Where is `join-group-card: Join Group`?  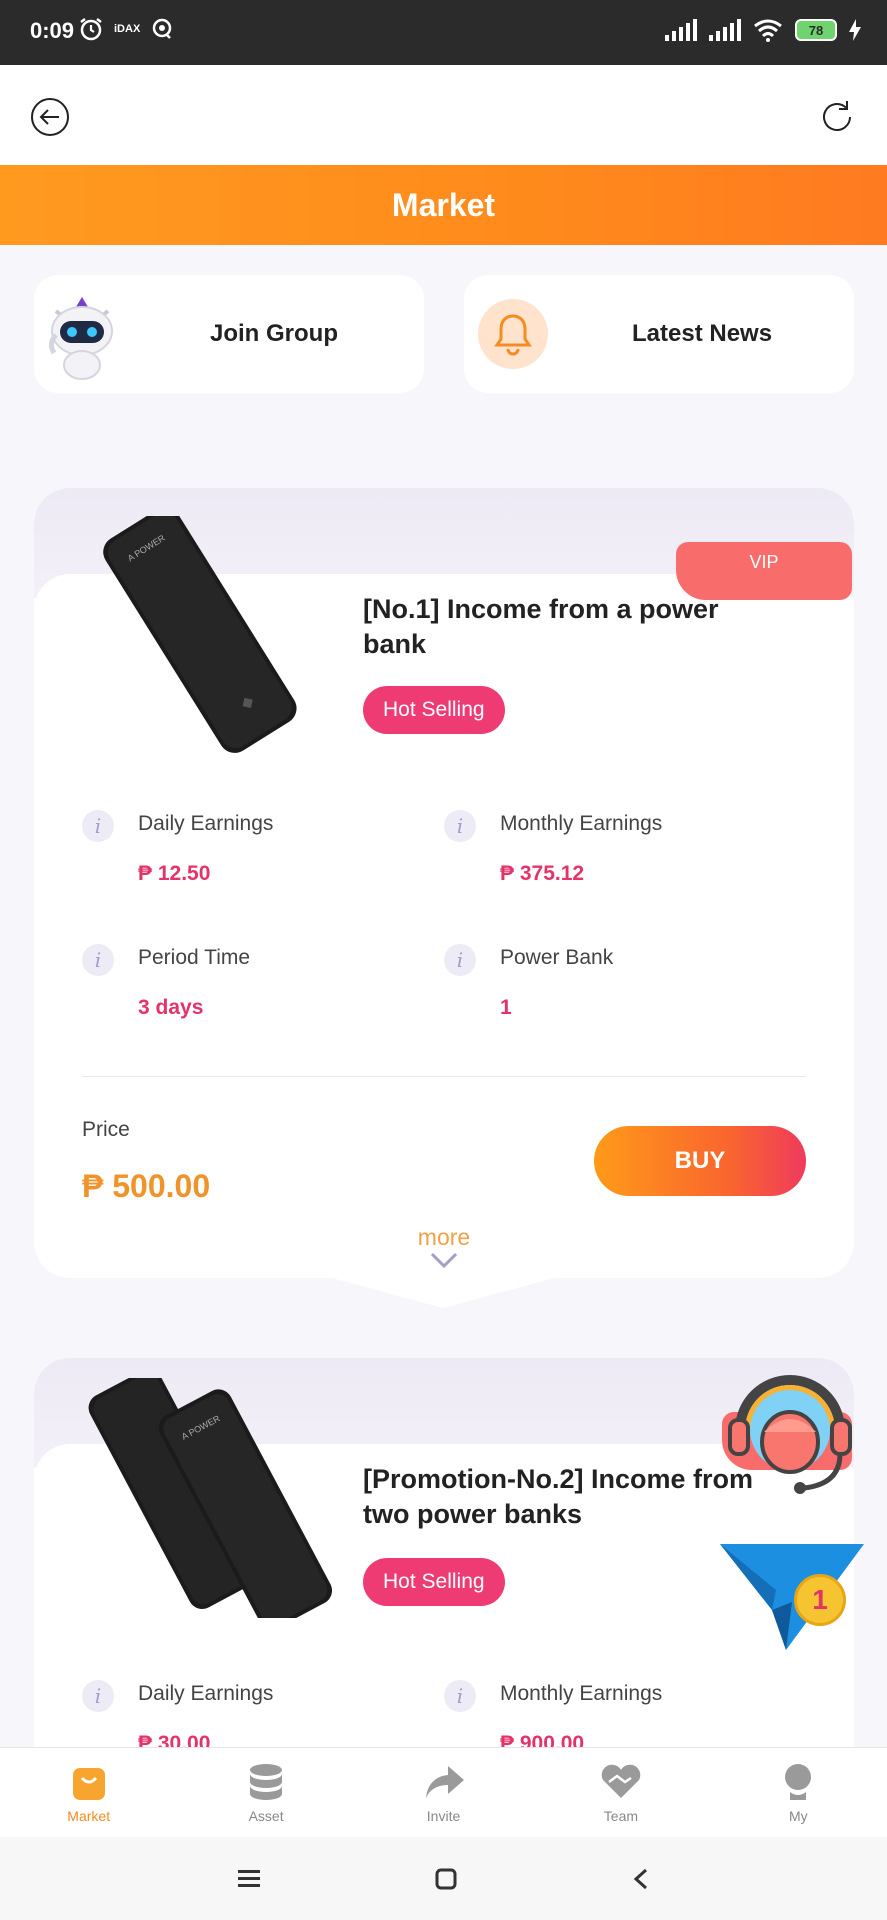
join-group-card: Join Group is located at coordinates (229, 334).